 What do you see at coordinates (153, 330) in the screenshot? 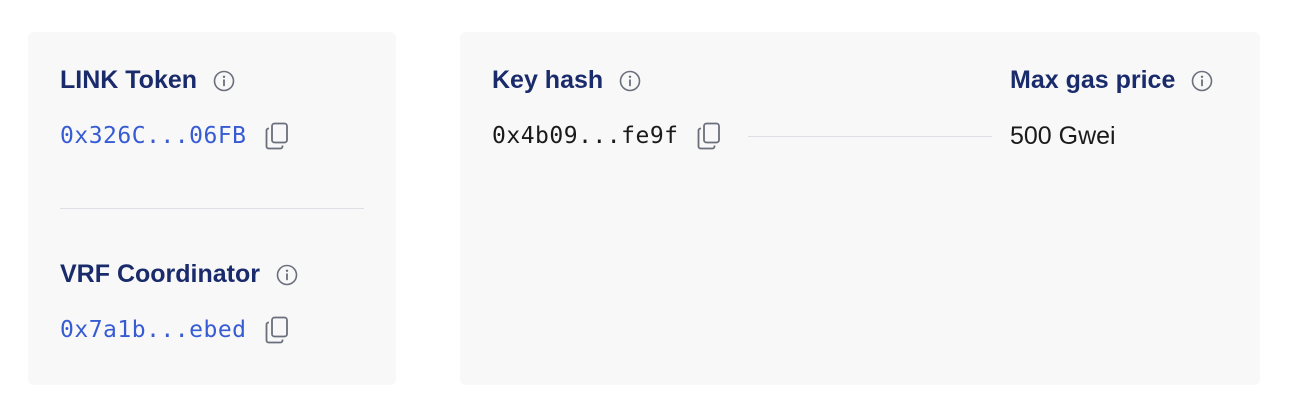
I see `vrf-coordinator-address: 0x7a1b...ebed` at bounding box center [153, 330].